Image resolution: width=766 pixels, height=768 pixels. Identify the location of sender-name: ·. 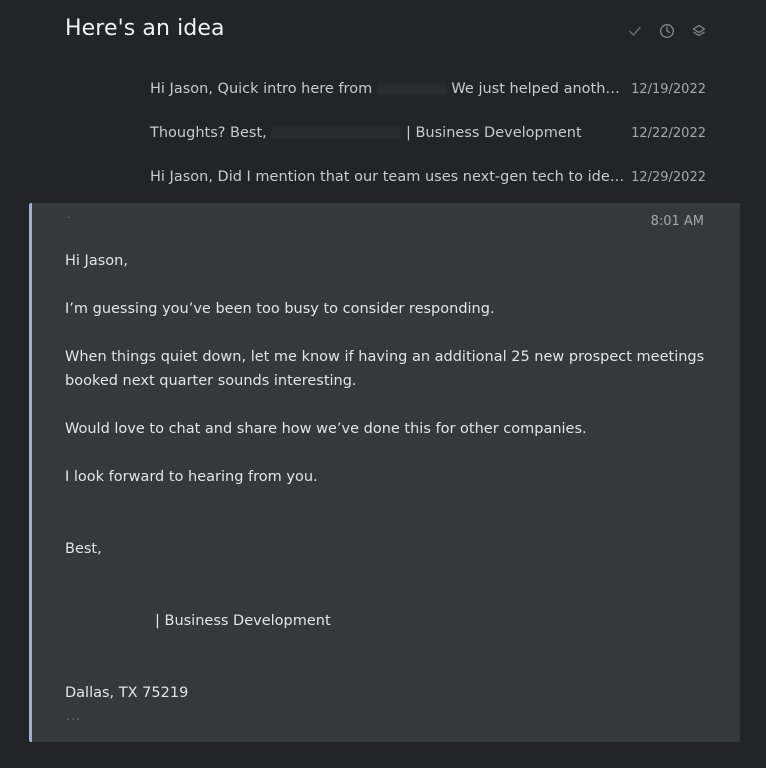
(69, 218).